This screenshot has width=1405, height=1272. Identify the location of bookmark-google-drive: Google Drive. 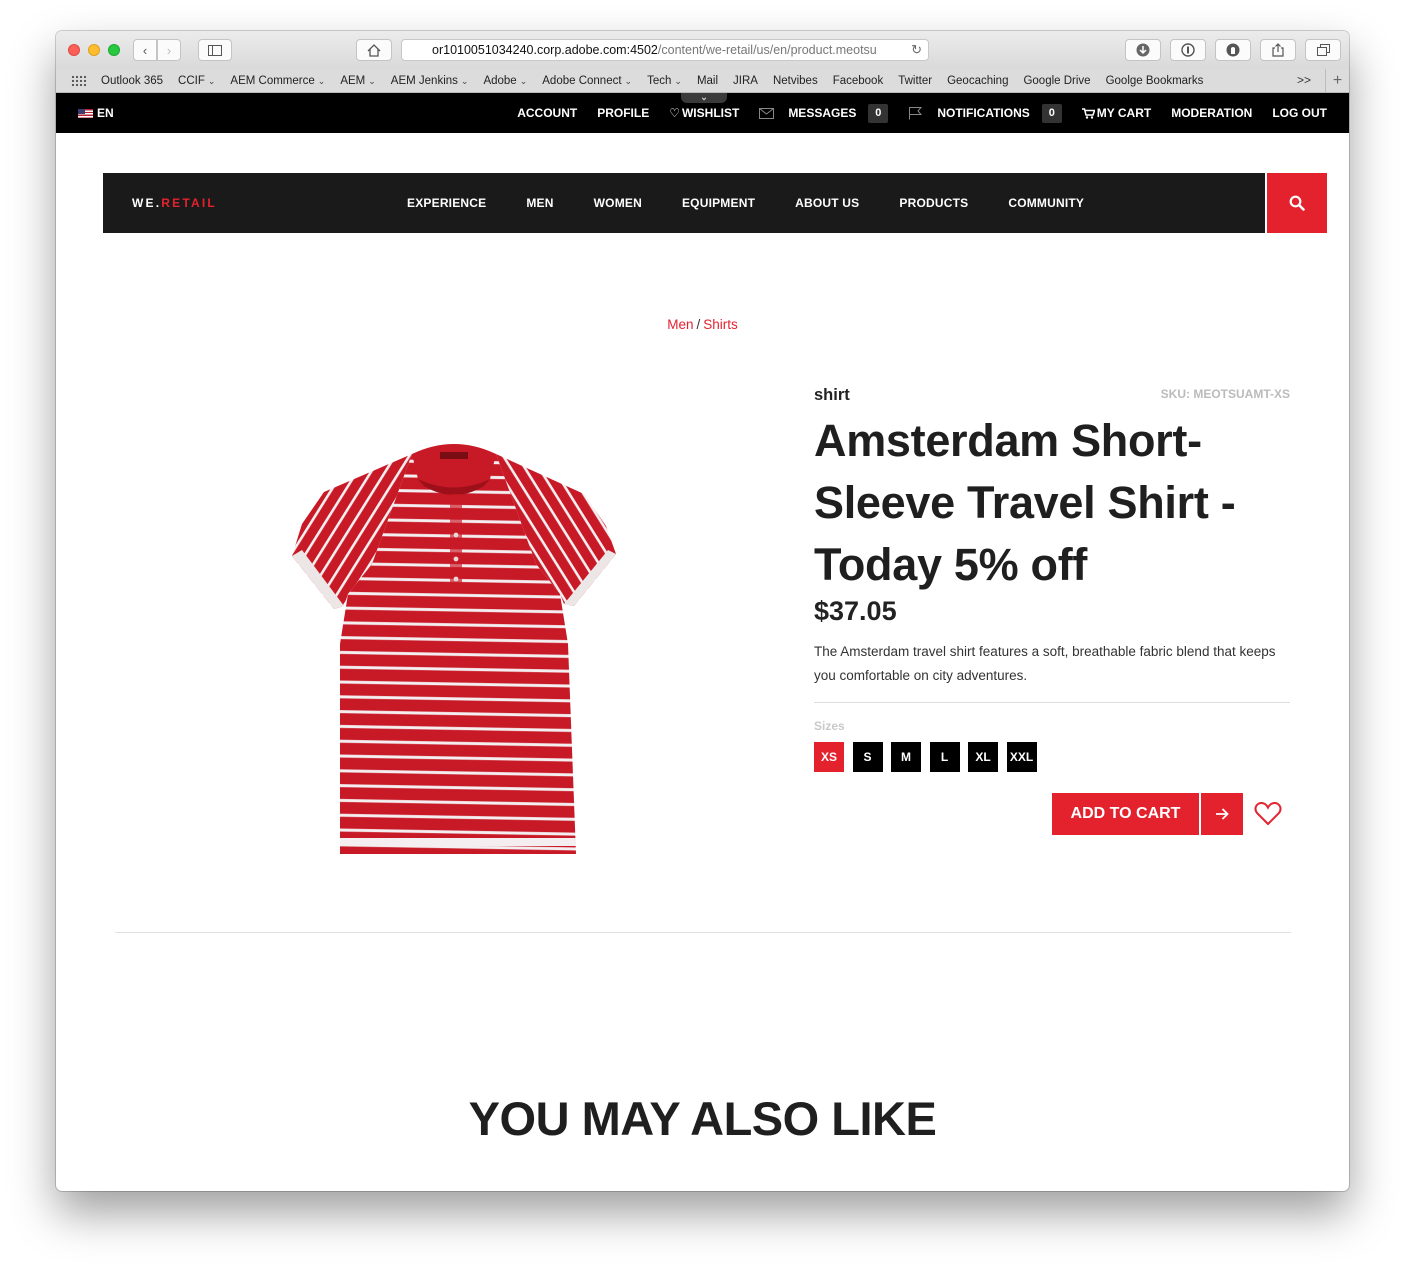
(1056, 81).